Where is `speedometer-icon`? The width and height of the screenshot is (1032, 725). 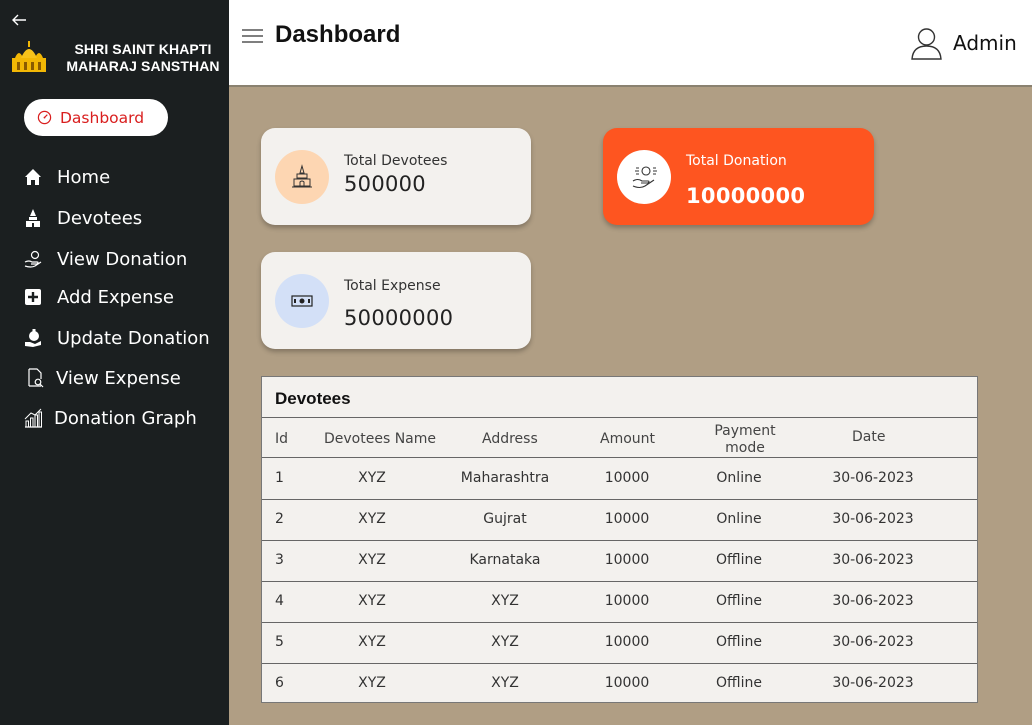 speedometer-icon is located at coordinates (44, 117).